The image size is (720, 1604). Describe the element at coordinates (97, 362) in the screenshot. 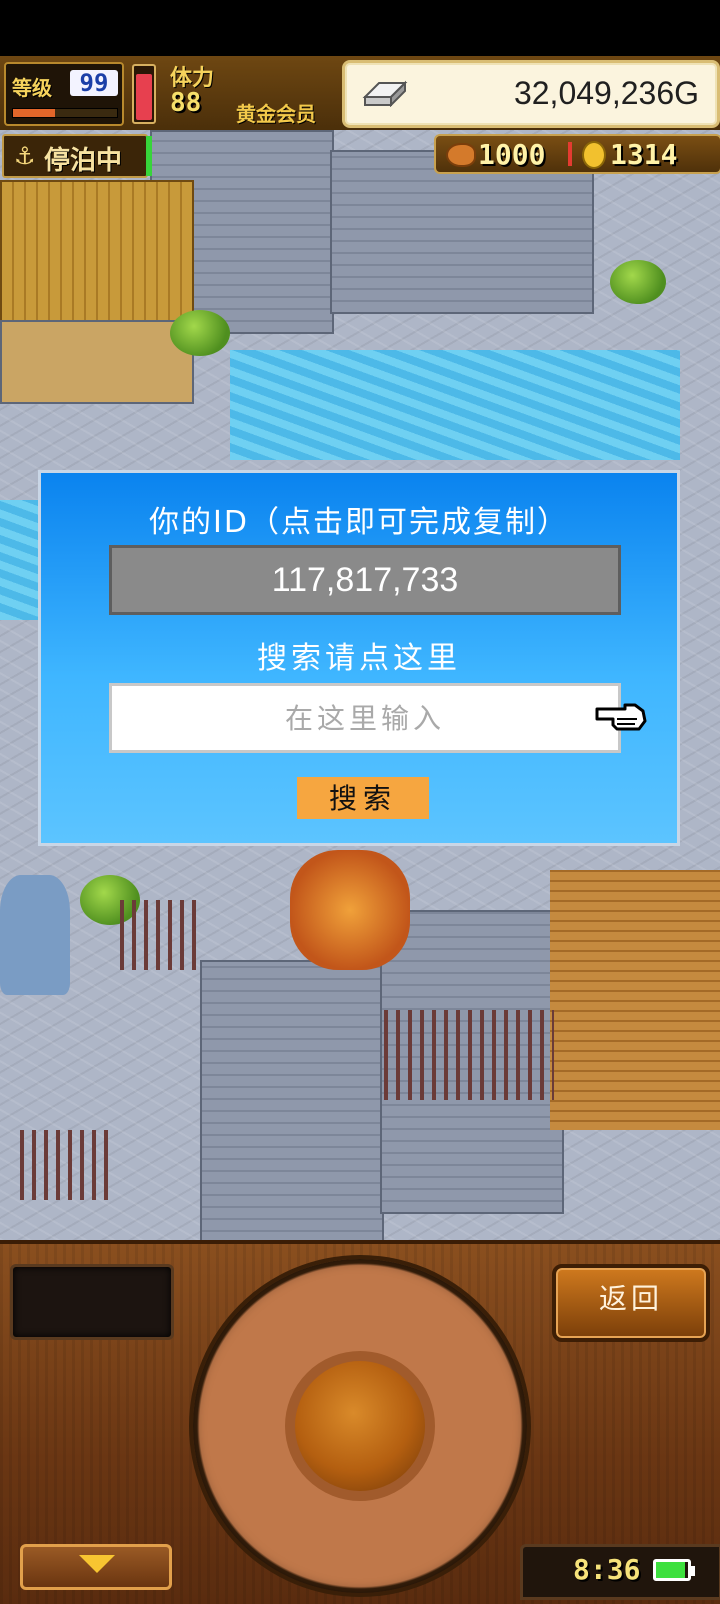

I see `house-wall` at that location.